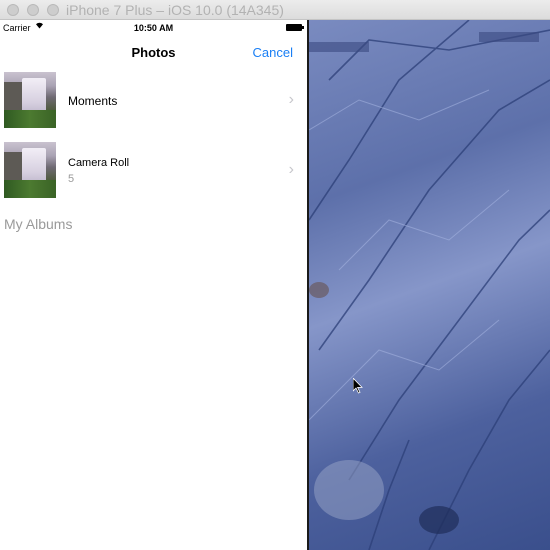 The width and height of the screenshot is (550, 550). I want to click on simulator-title-bar: iPhone 7 Plus – iOS 10.0 (14A345), so click(275, 10).